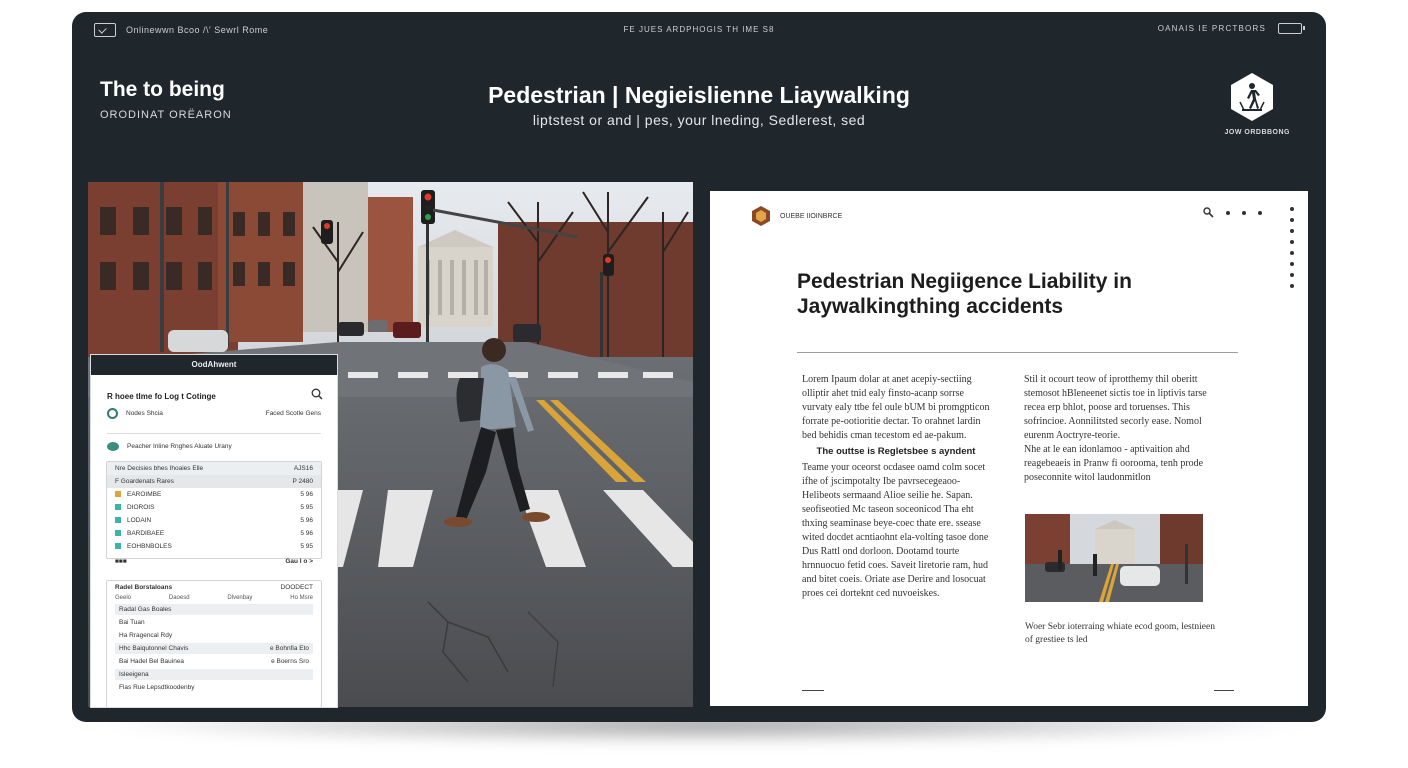 This screenshot has height=768, width=1408. I want to click on battery-icon, so click(1291, 28).